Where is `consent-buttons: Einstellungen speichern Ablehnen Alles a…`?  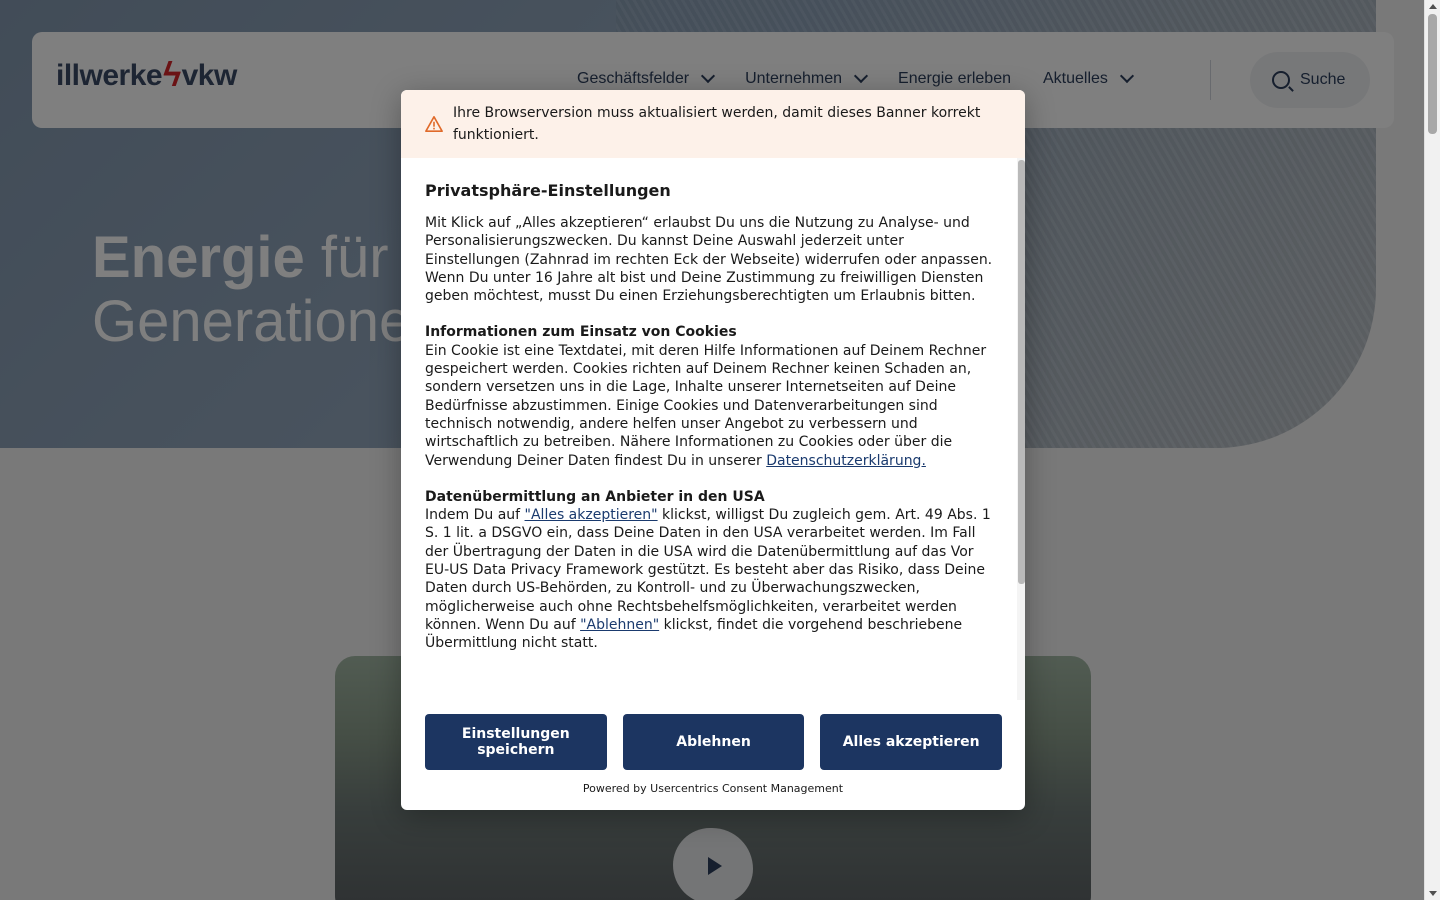 consent-buttons: Einstellungen speichern Ablehnen Alles a… is located at coordinates (714, 742).